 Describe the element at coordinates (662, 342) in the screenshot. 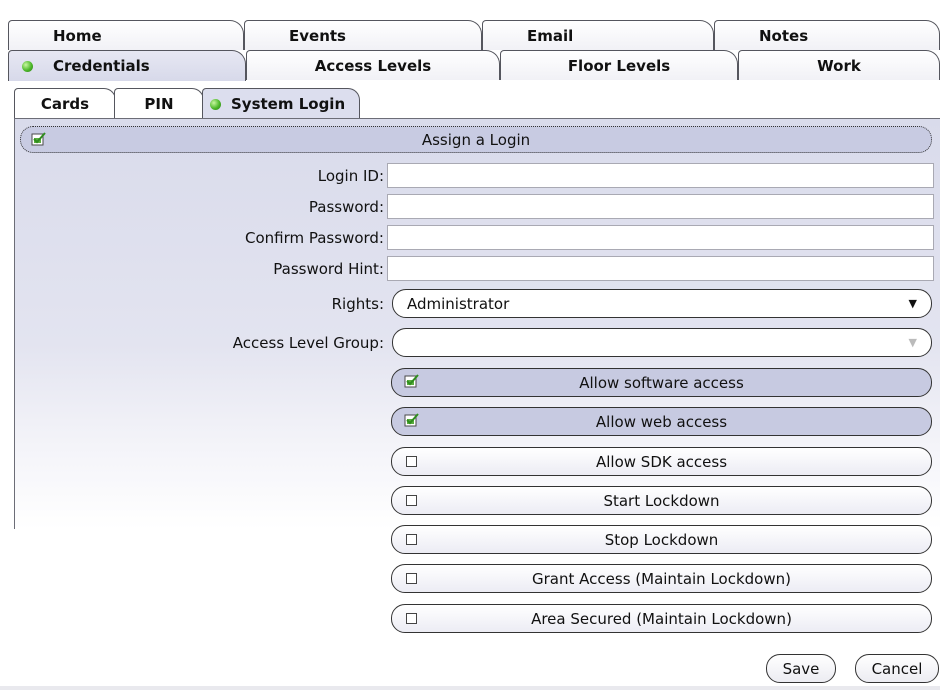

I see `access-level-group-dropdown: ▼` at that location.